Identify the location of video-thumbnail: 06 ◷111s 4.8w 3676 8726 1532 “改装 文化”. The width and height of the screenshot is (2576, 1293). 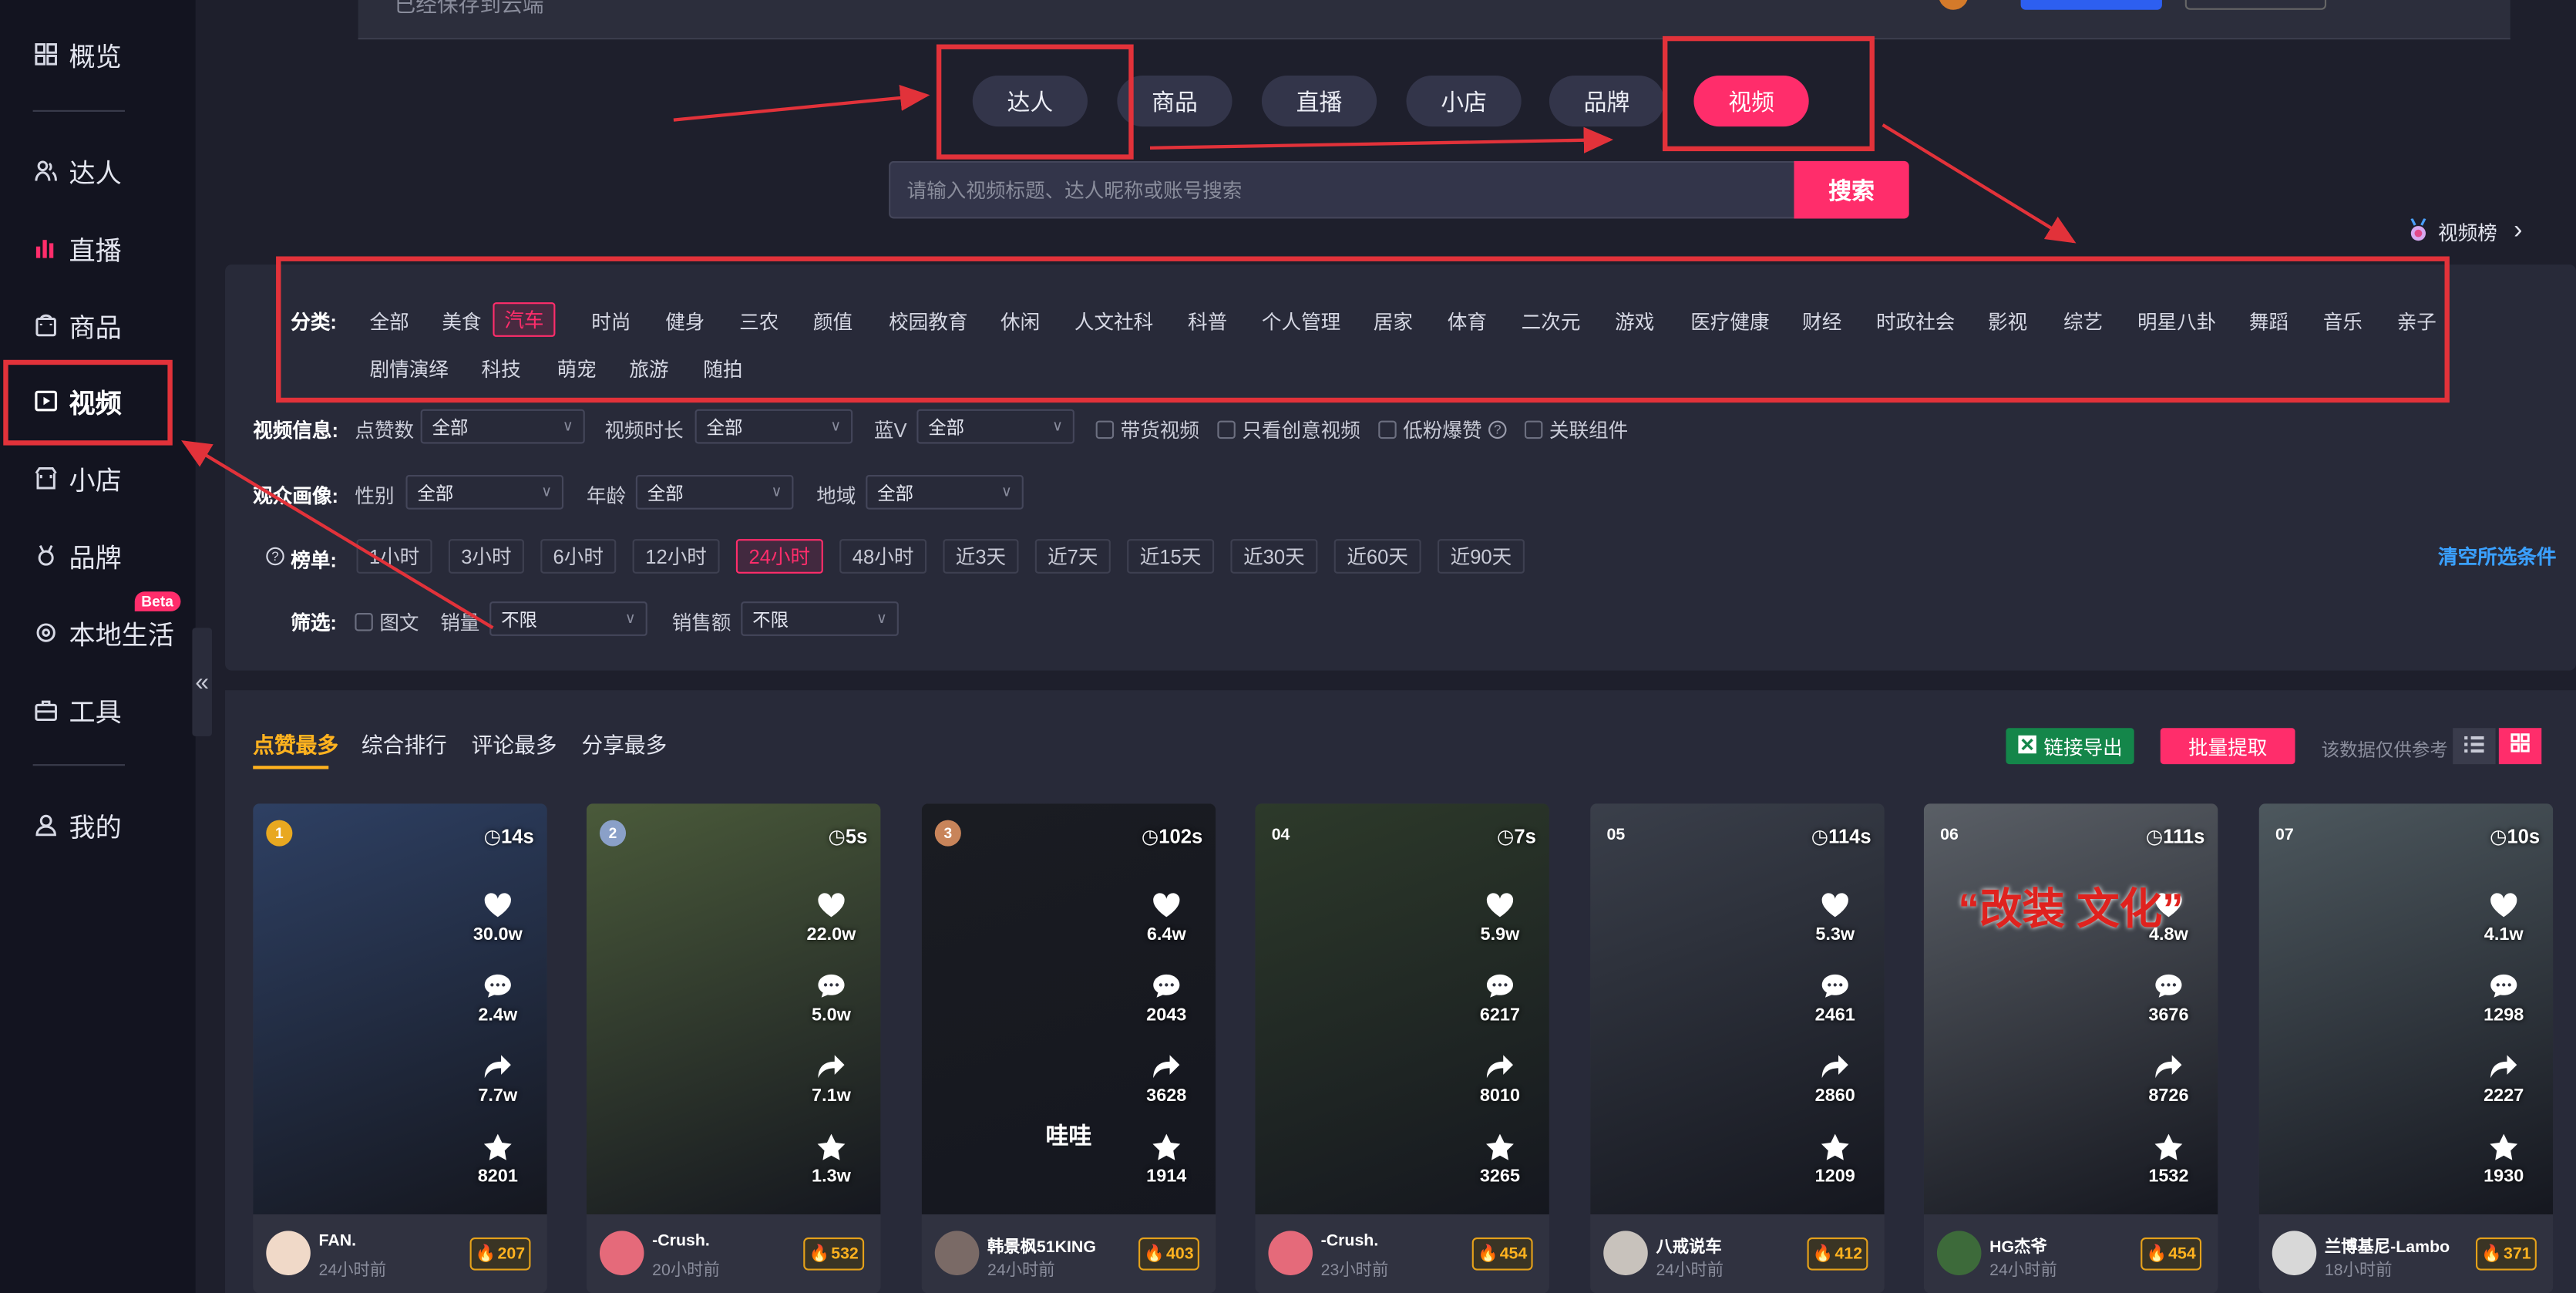
(2070, 1009).